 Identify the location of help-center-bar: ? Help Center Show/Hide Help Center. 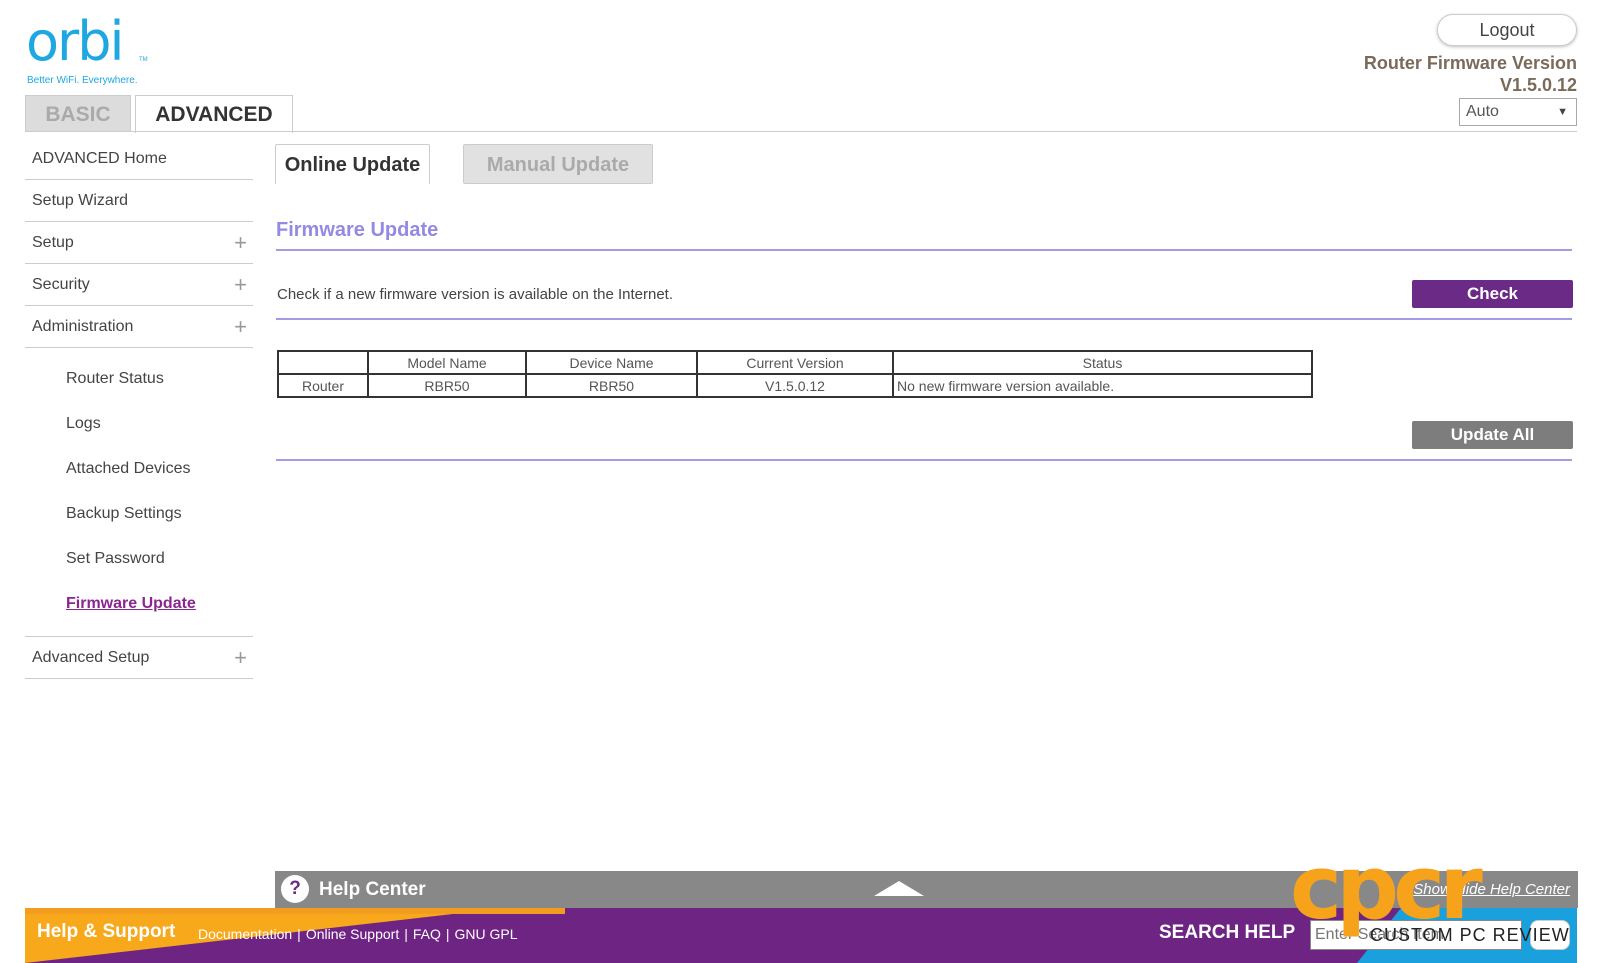
(926, 889).